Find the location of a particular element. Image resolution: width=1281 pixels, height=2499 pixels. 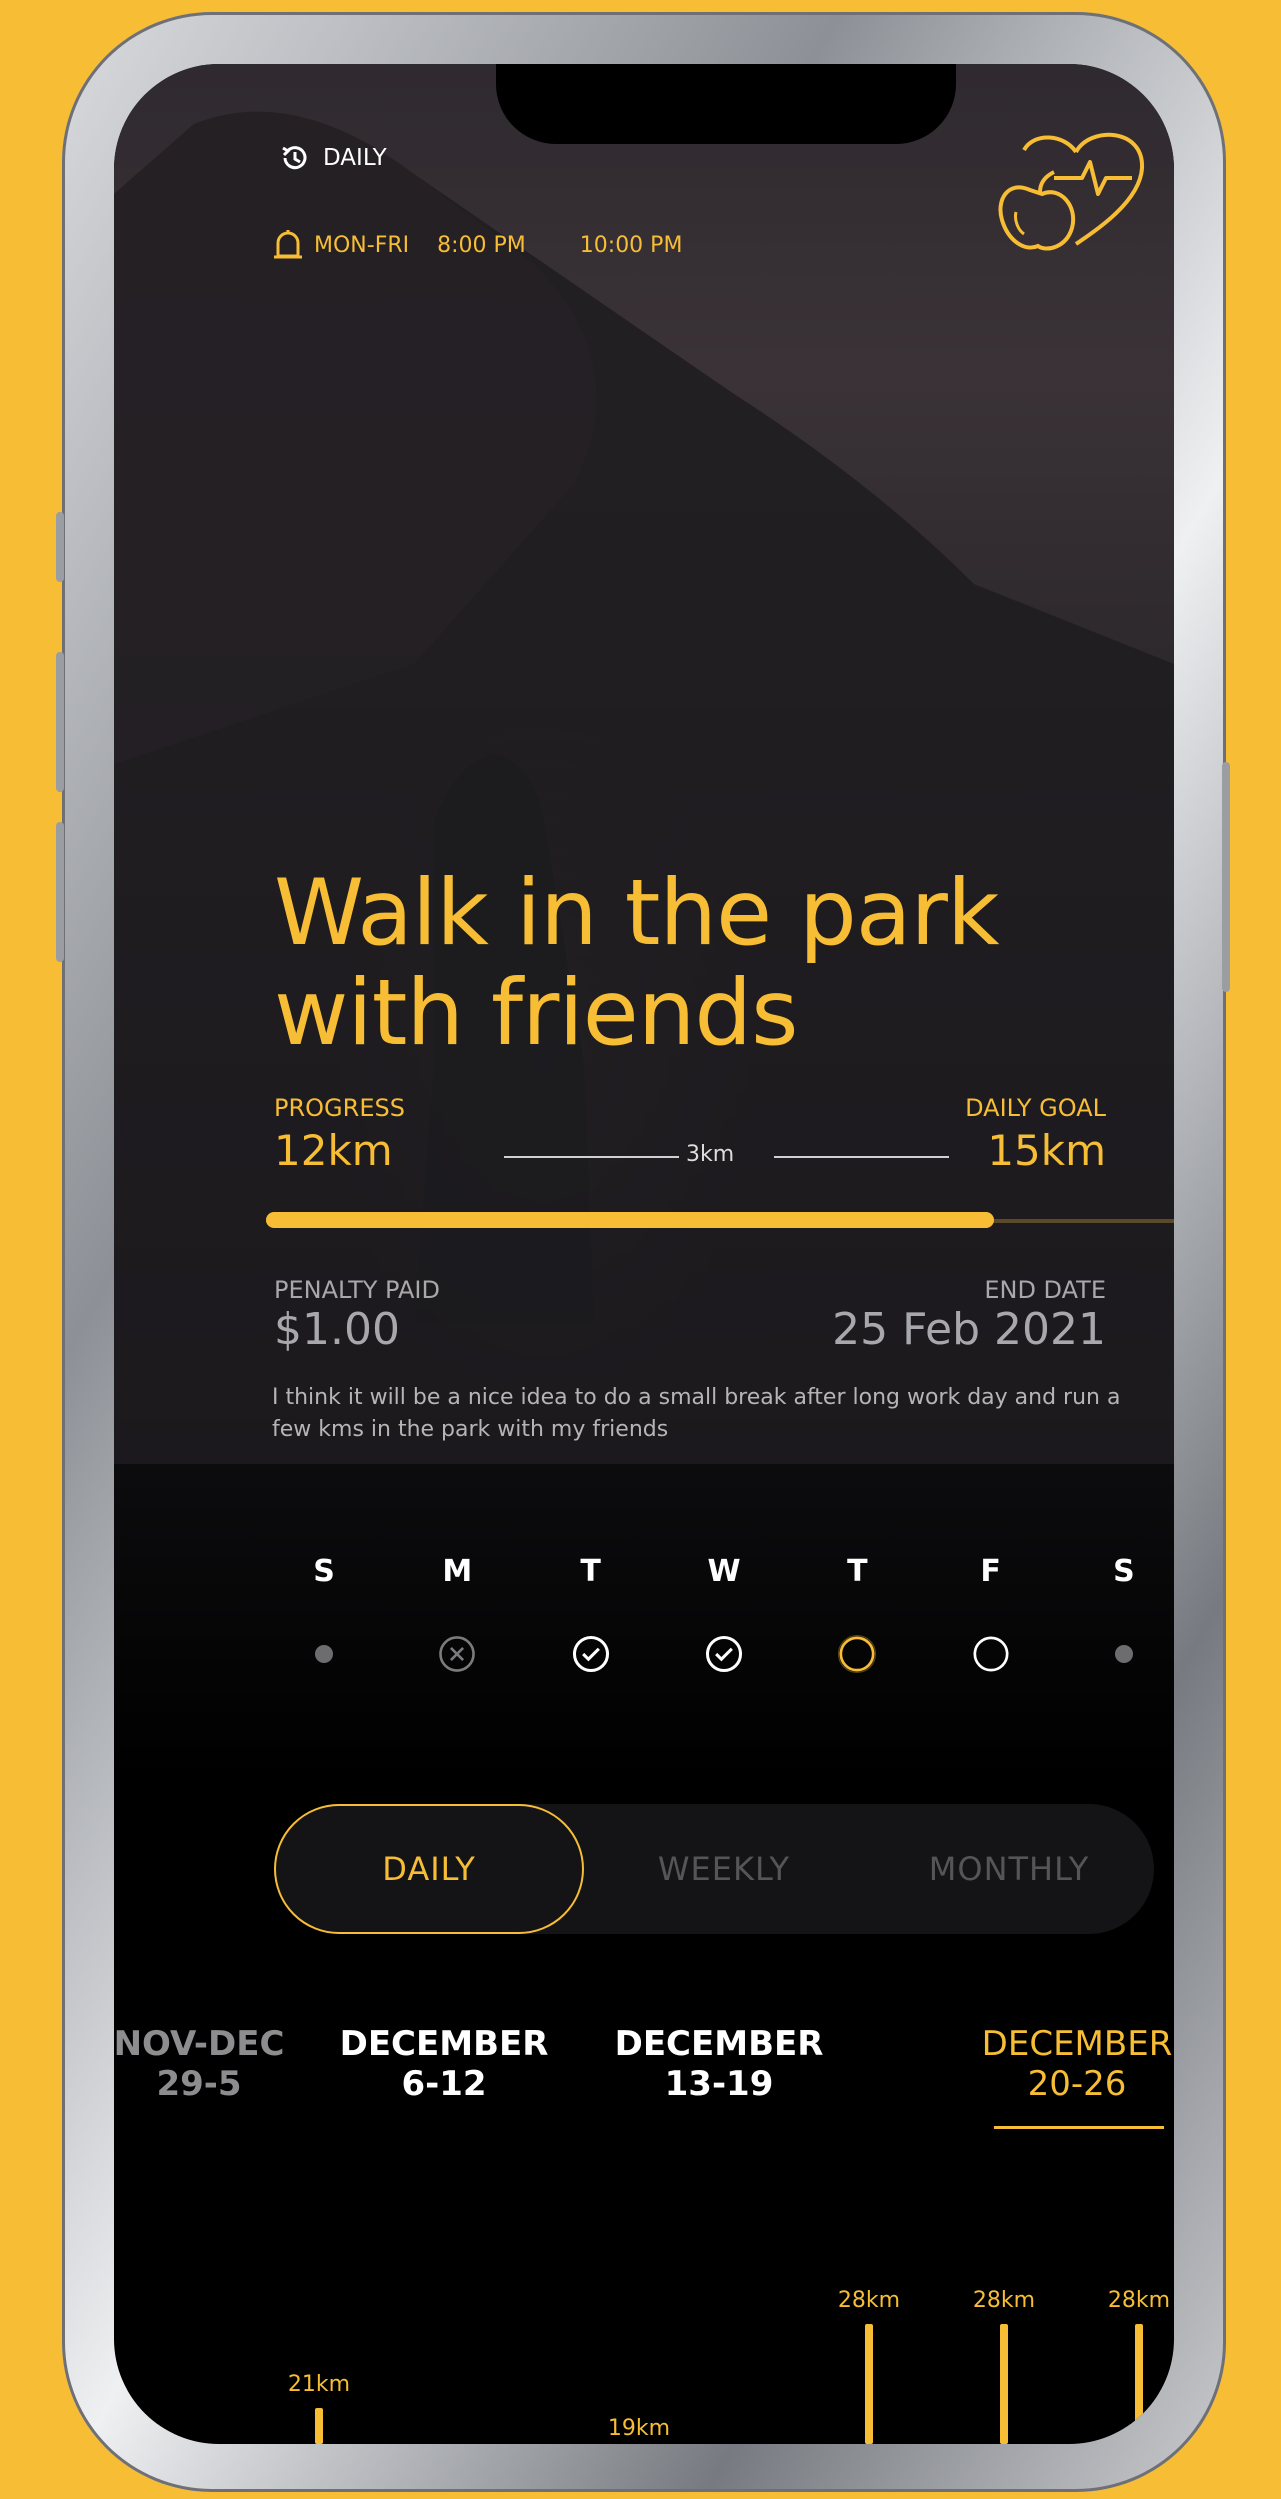

weekday-letter: W is located at coordinates (724, 1571).